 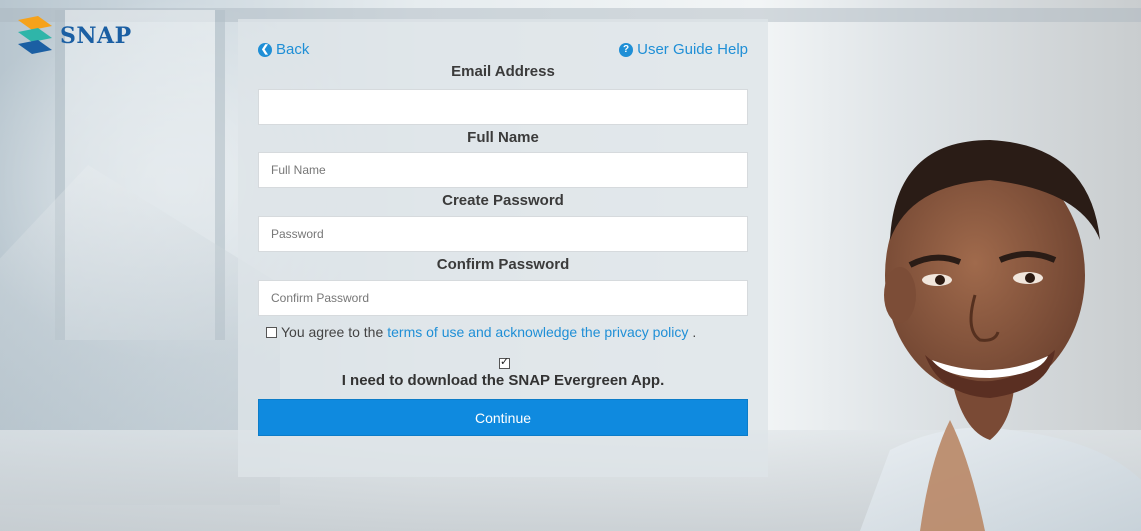 What do you see at coordinates (271, 332) in the screenshot?
I see `terms-checkbox` at bounding box center [271, 332].